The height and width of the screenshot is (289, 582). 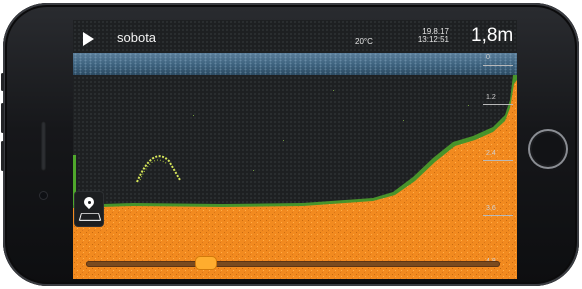 What do you see at coordinates (2, 82) in the screenshot?
I see `mute-switch` at bounding box center [2, 82].